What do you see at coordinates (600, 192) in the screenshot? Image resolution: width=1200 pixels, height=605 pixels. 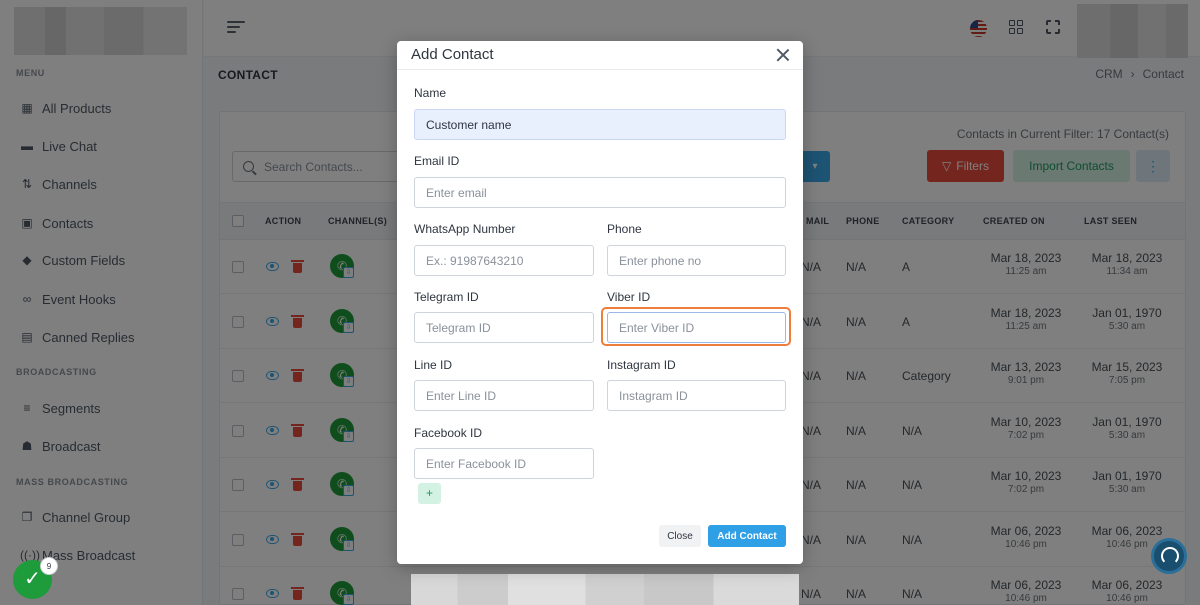 I see `email-field` at bounding box center [600, 192].